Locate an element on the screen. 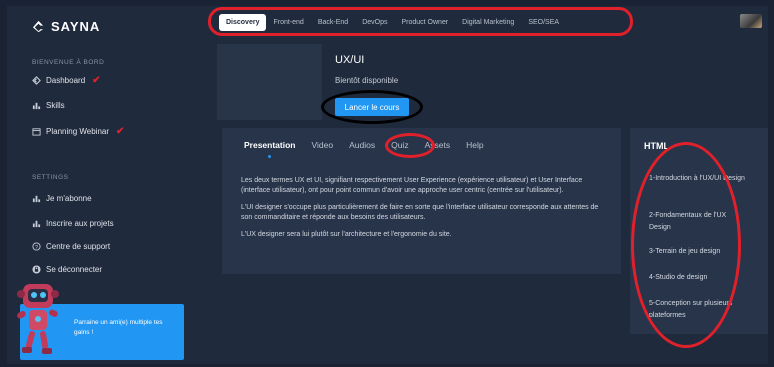 This screenshot has width=774, height=367. calendar-icon is located at coordinates (36, 131).